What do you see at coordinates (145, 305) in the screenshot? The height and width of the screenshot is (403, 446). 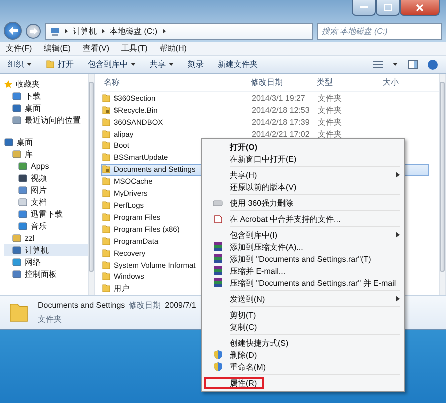 I see `details-label: 修改日期` at bounding box center [145, 305].